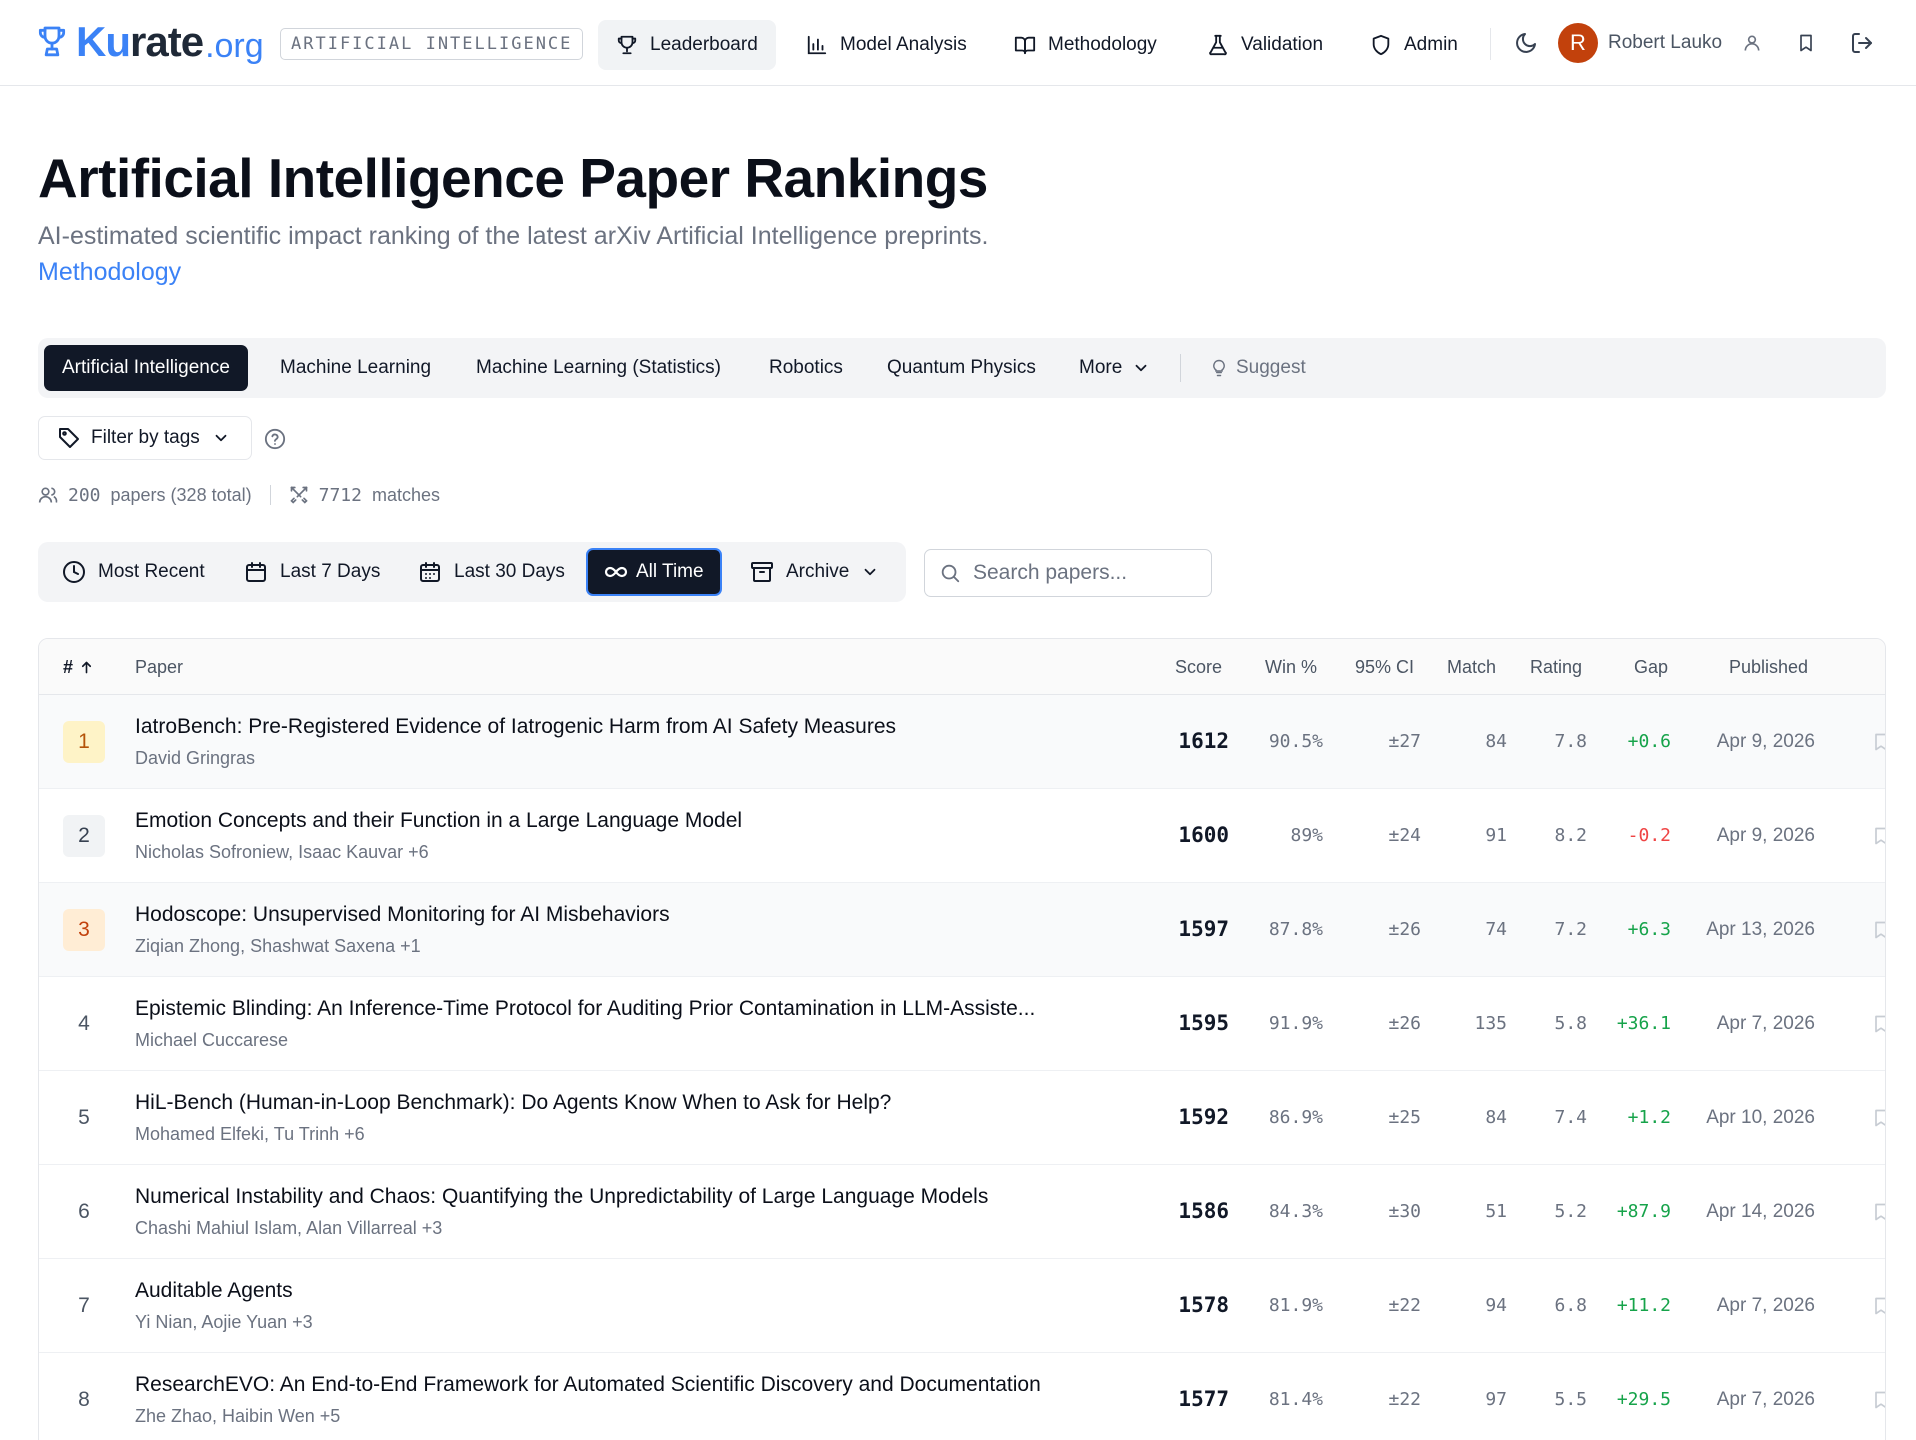 Image resolution: width=1916 pixels, height=1440 pixels. Describe the element at coordinates (1768, 667) in the screenshot. I see `published-header: Published` at that location.